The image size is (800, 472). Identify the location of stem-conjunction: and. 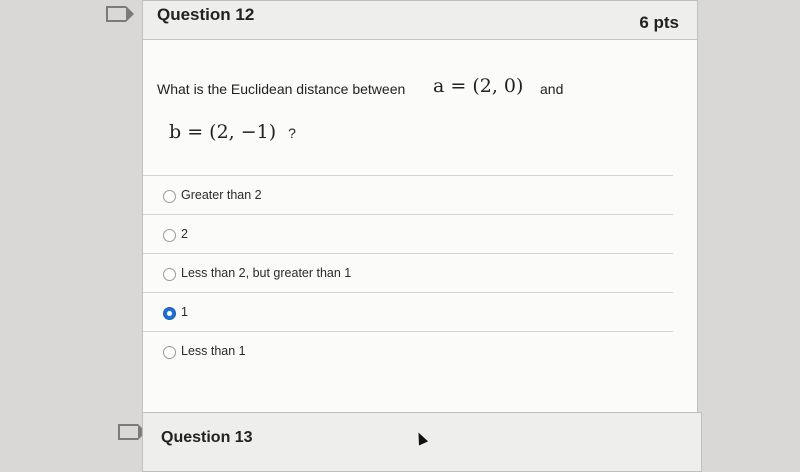
(552, 89).